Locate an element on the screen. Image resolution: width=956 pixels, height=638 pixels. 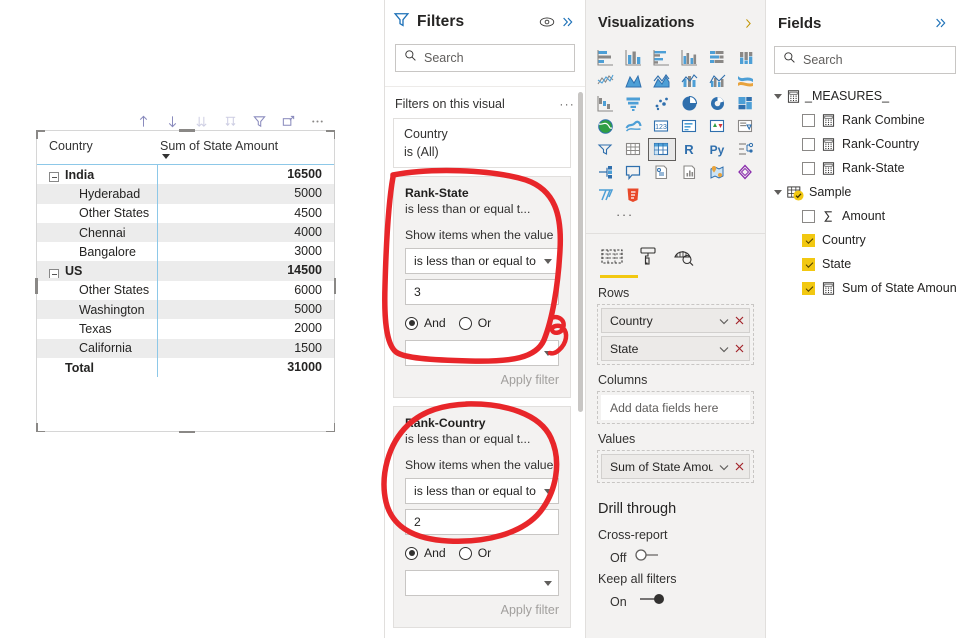
table-row: Hyderabad 5000 is located at coordinates (185, 194).